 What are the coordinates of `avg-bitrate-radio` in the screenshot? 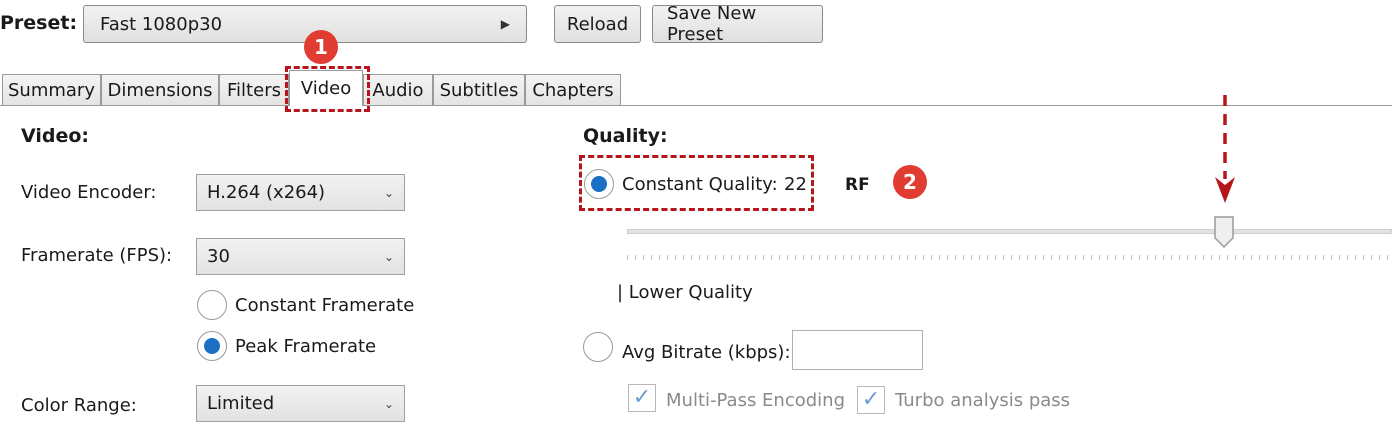 It's located at (598, 347).